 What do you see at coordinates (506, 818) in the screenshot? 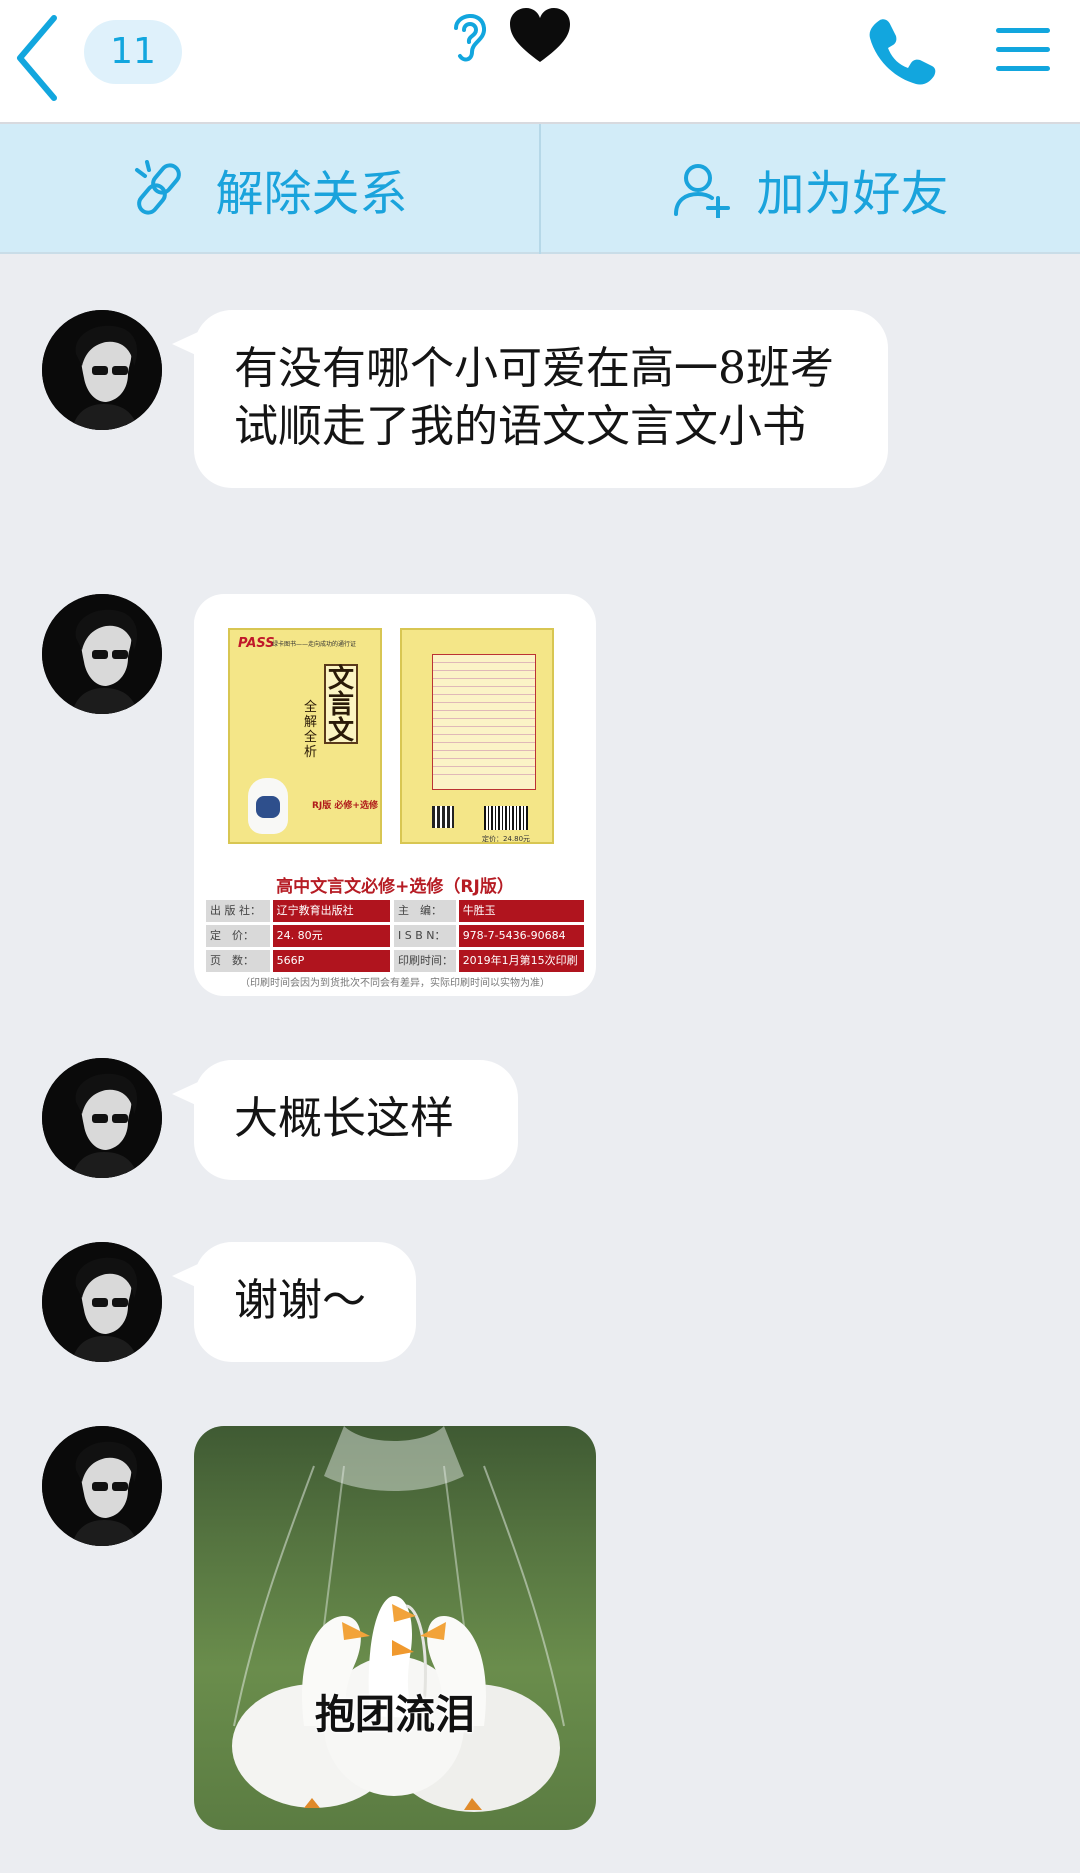
I see `barcode-icon` at bounding box center [506, 818].